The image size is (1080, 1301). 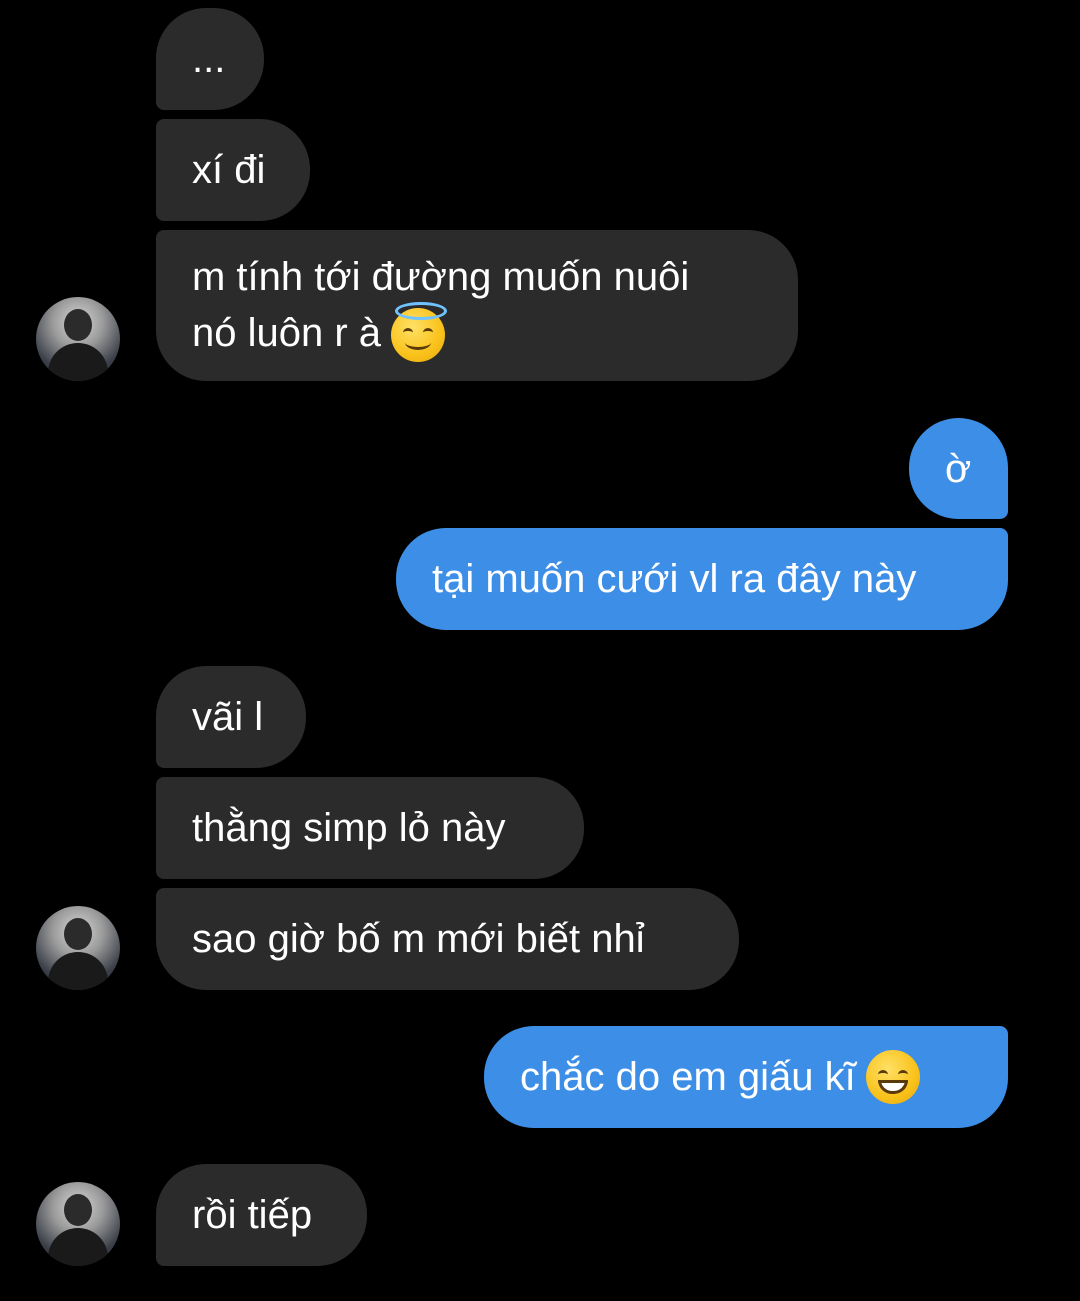 What do you see at coordinates (688, 1077) in the screenshot?
I see `message-text: chắc do em giấu kĩ` at bounding box center [688, 1077].